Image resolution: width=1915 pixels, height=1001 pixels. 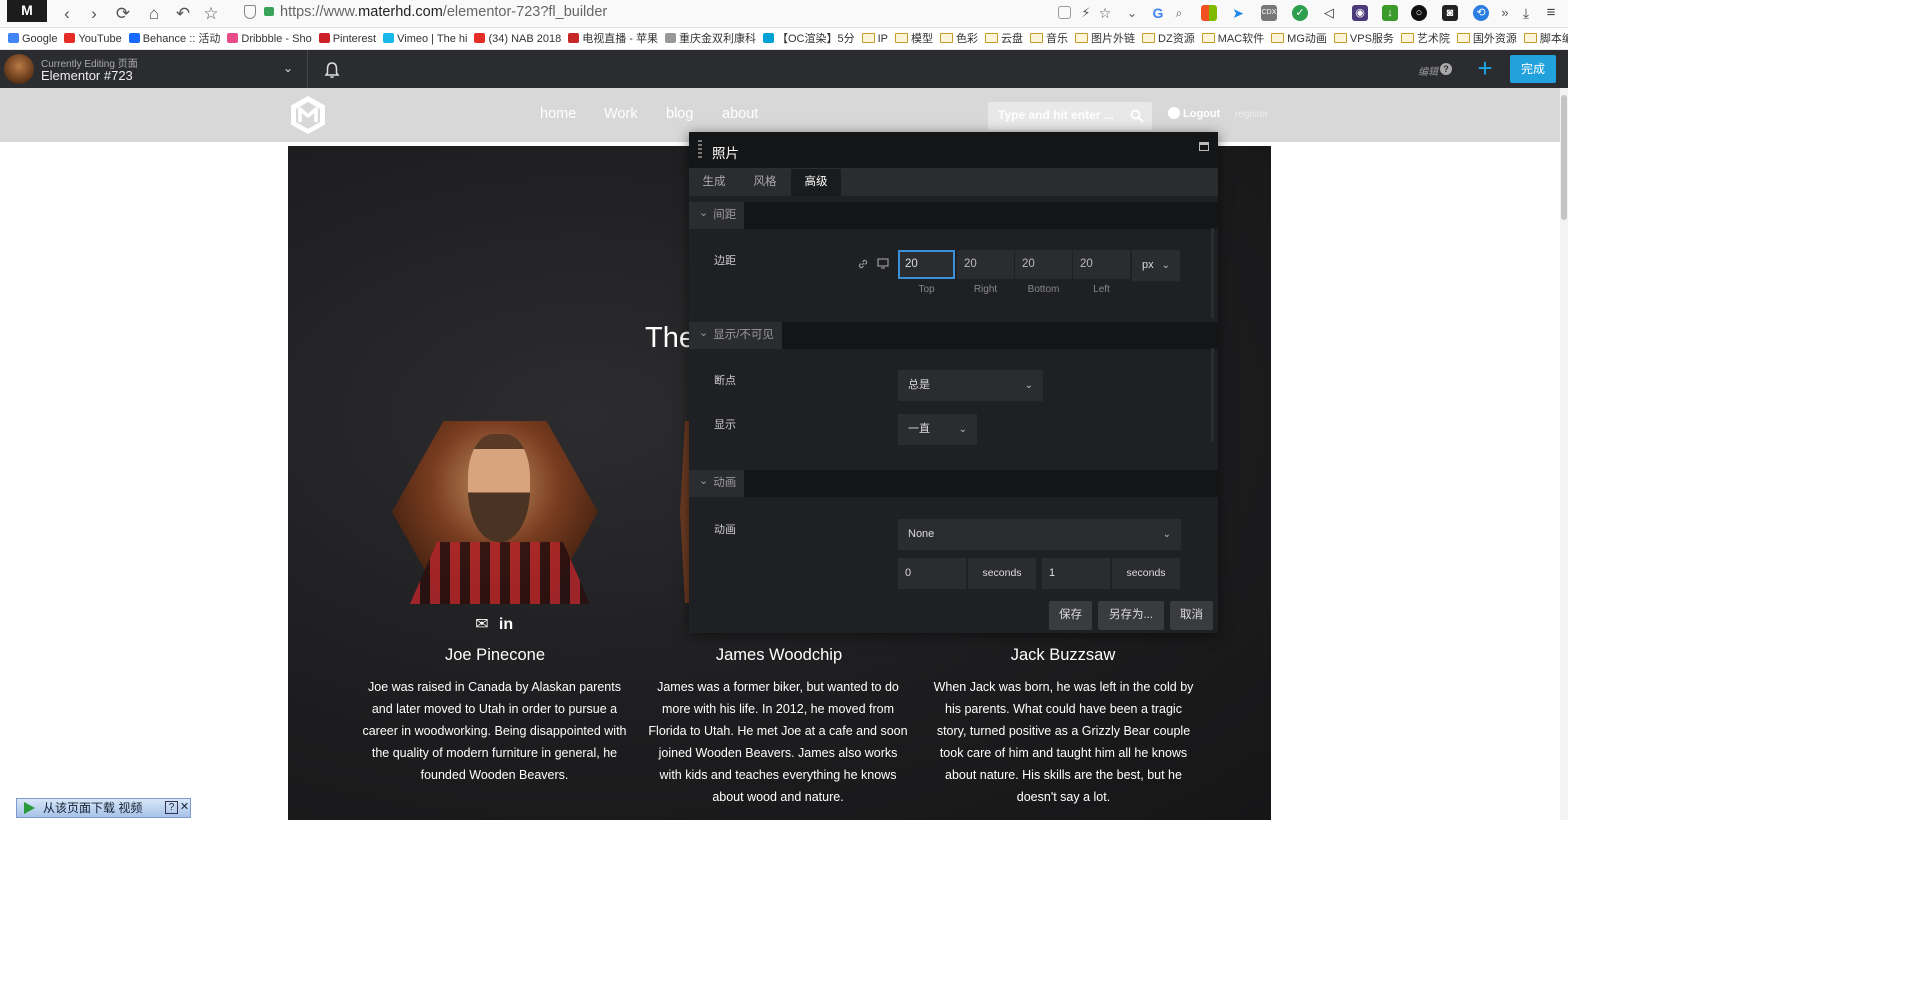 What do you see at coordinates (809, 38) in the screenshot?
I see `bookmark-item: 【OC渲染】5分` at bounding box center [809, 38].